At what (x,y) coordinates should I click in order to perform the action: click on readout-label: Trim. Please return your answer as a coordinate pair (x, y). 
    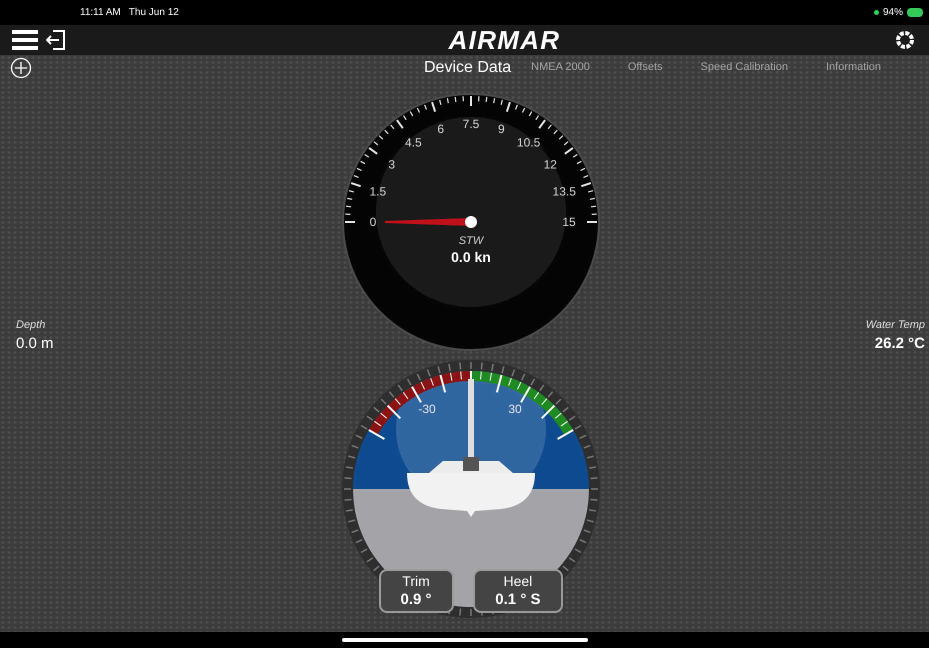
    Looking at the image, I should click on (416, 581).